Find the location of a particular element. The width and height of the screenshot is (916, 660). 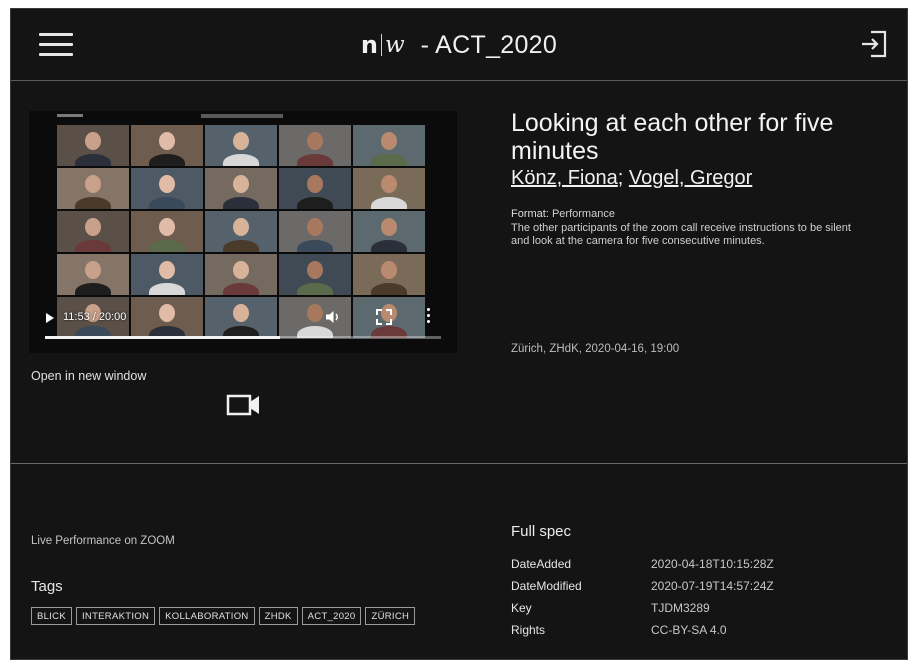

tag-chip: INTERAKTION is located at coordinates (115, 616).